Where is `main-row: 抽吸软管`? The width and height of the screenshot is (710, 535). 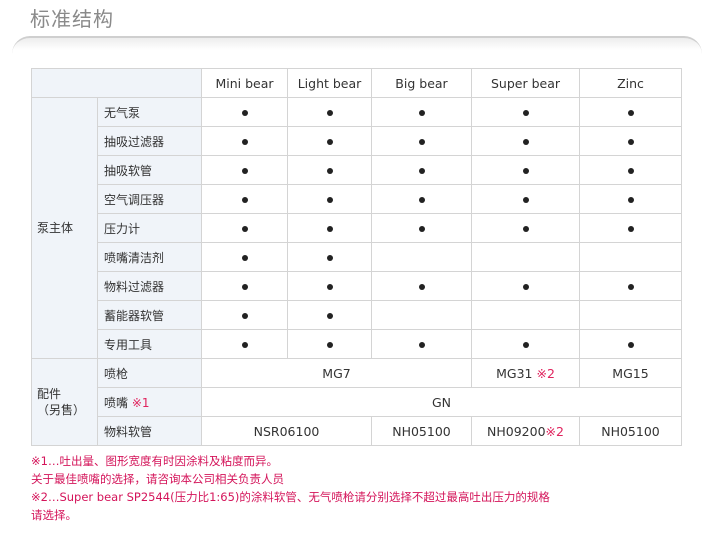
main-row: 抽吸软管 is located at coordinates (357, 170).